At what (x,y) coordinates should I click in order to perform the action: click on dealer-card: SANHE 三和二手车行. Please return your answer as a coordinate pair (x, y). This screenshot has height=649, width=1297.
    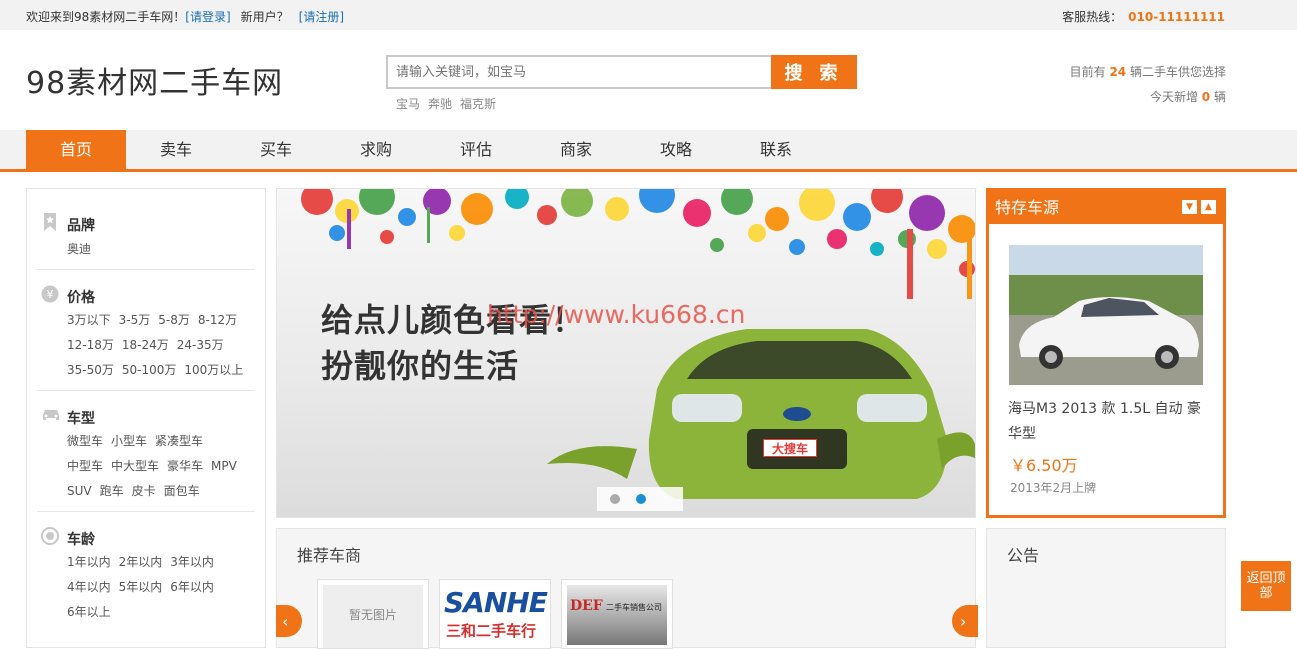
    Looking at the image, I should click on (495, 614).